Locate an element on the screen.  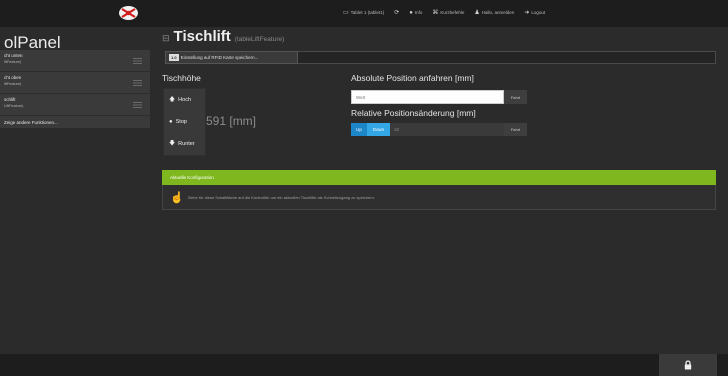
sidebar-item-label: schlift is located at coordinates (10, 99).